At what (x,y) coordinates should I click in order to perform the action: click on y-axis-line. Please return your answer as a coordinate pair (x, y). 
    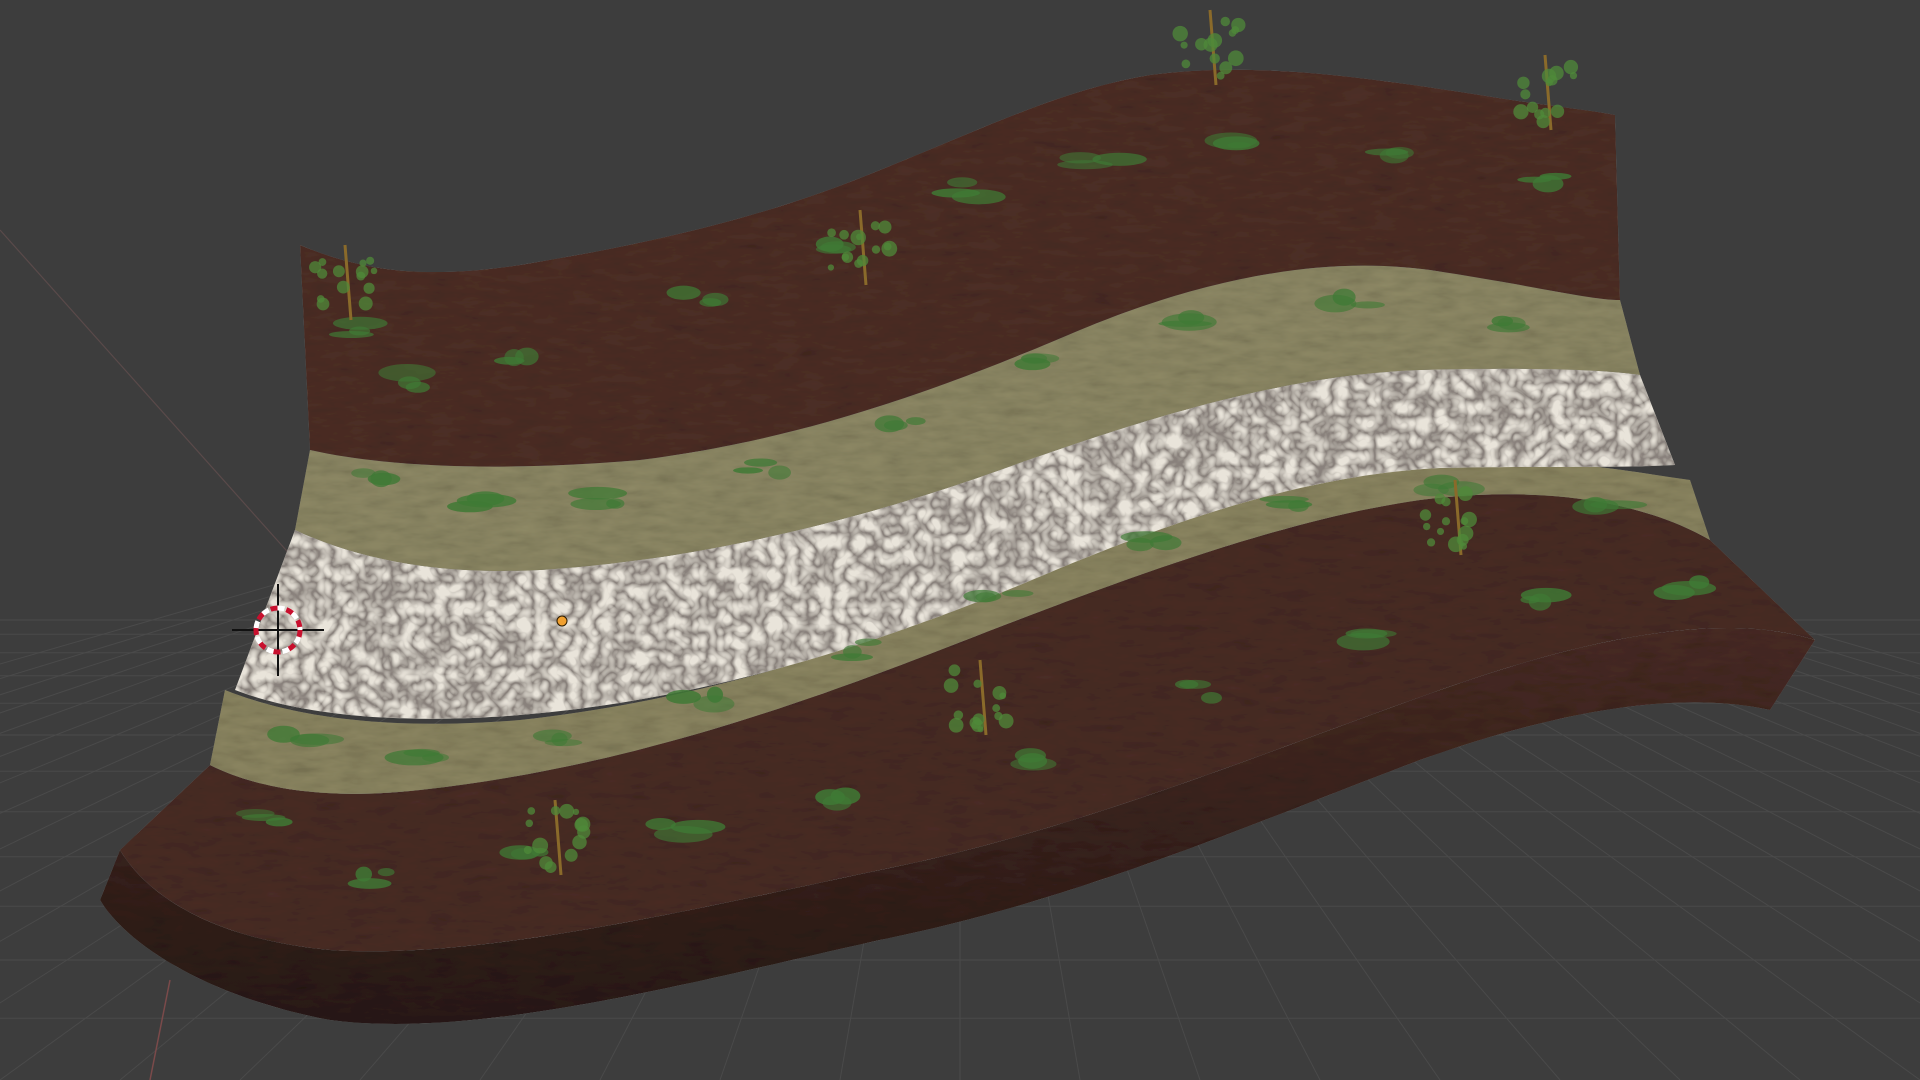
    Looking at the image, I should click on (160, 1029).